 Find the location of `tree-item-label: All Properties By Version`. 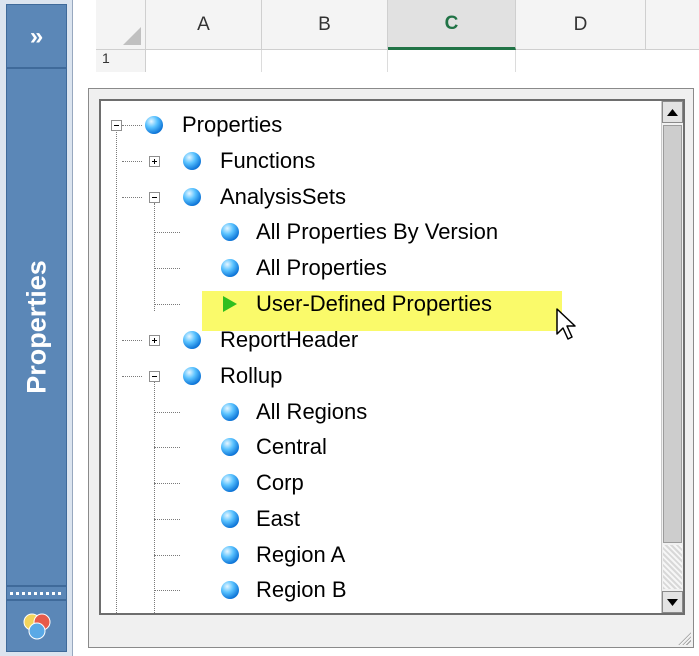

tree-item-label: All Properties By Version is located at coordinates (377, 231).